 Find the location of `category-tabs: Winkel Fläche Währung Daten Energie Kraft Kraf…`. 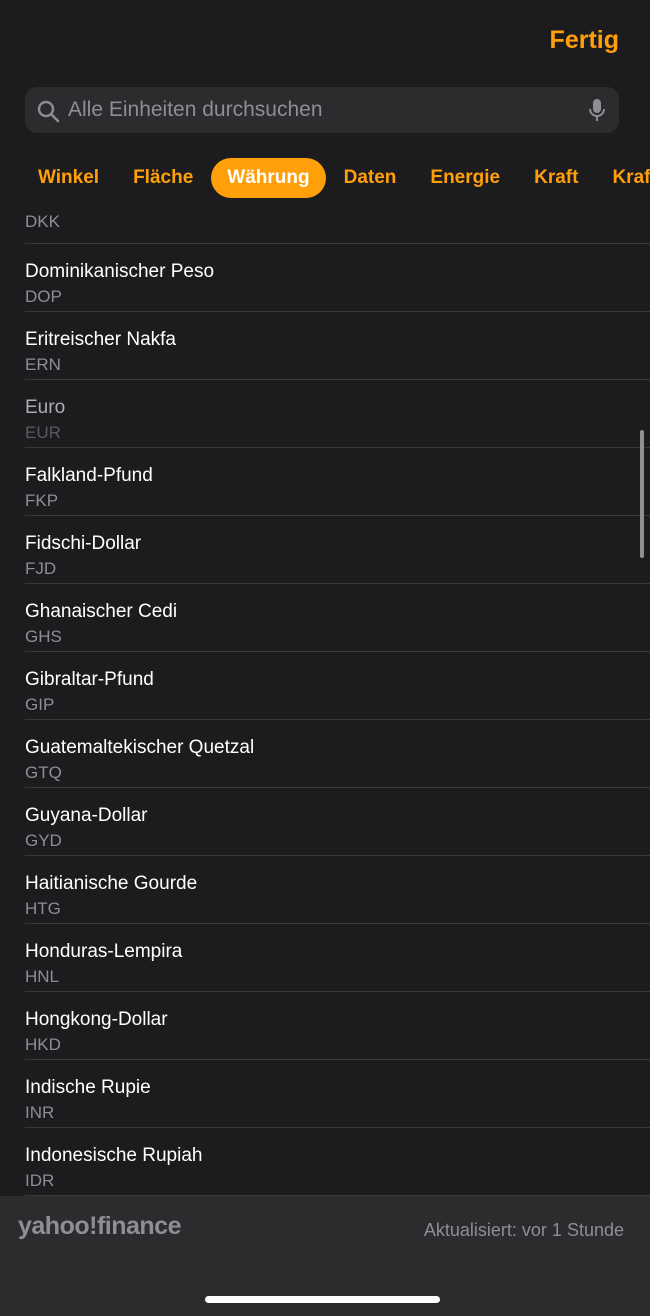

category-tabs: Winkel Fläche Währung Daten Energie Kraft Kraf… is located at coordinates (336, 178).